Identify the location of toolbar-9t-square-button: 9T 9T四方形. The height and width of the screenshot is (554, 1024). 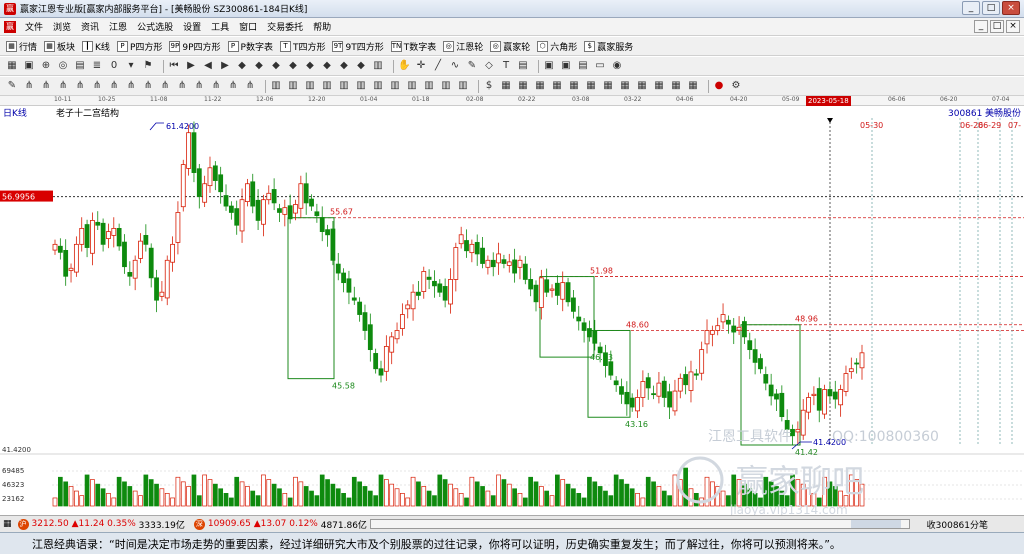
(358, 46).